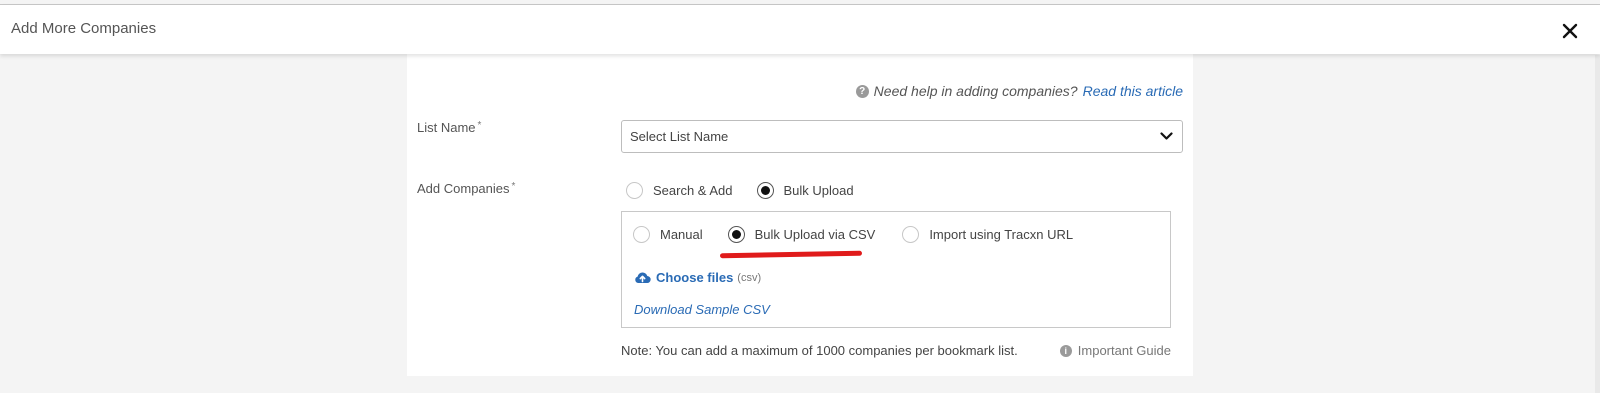  I want to click on choose-files-label: Choose files, so click(695, 277).